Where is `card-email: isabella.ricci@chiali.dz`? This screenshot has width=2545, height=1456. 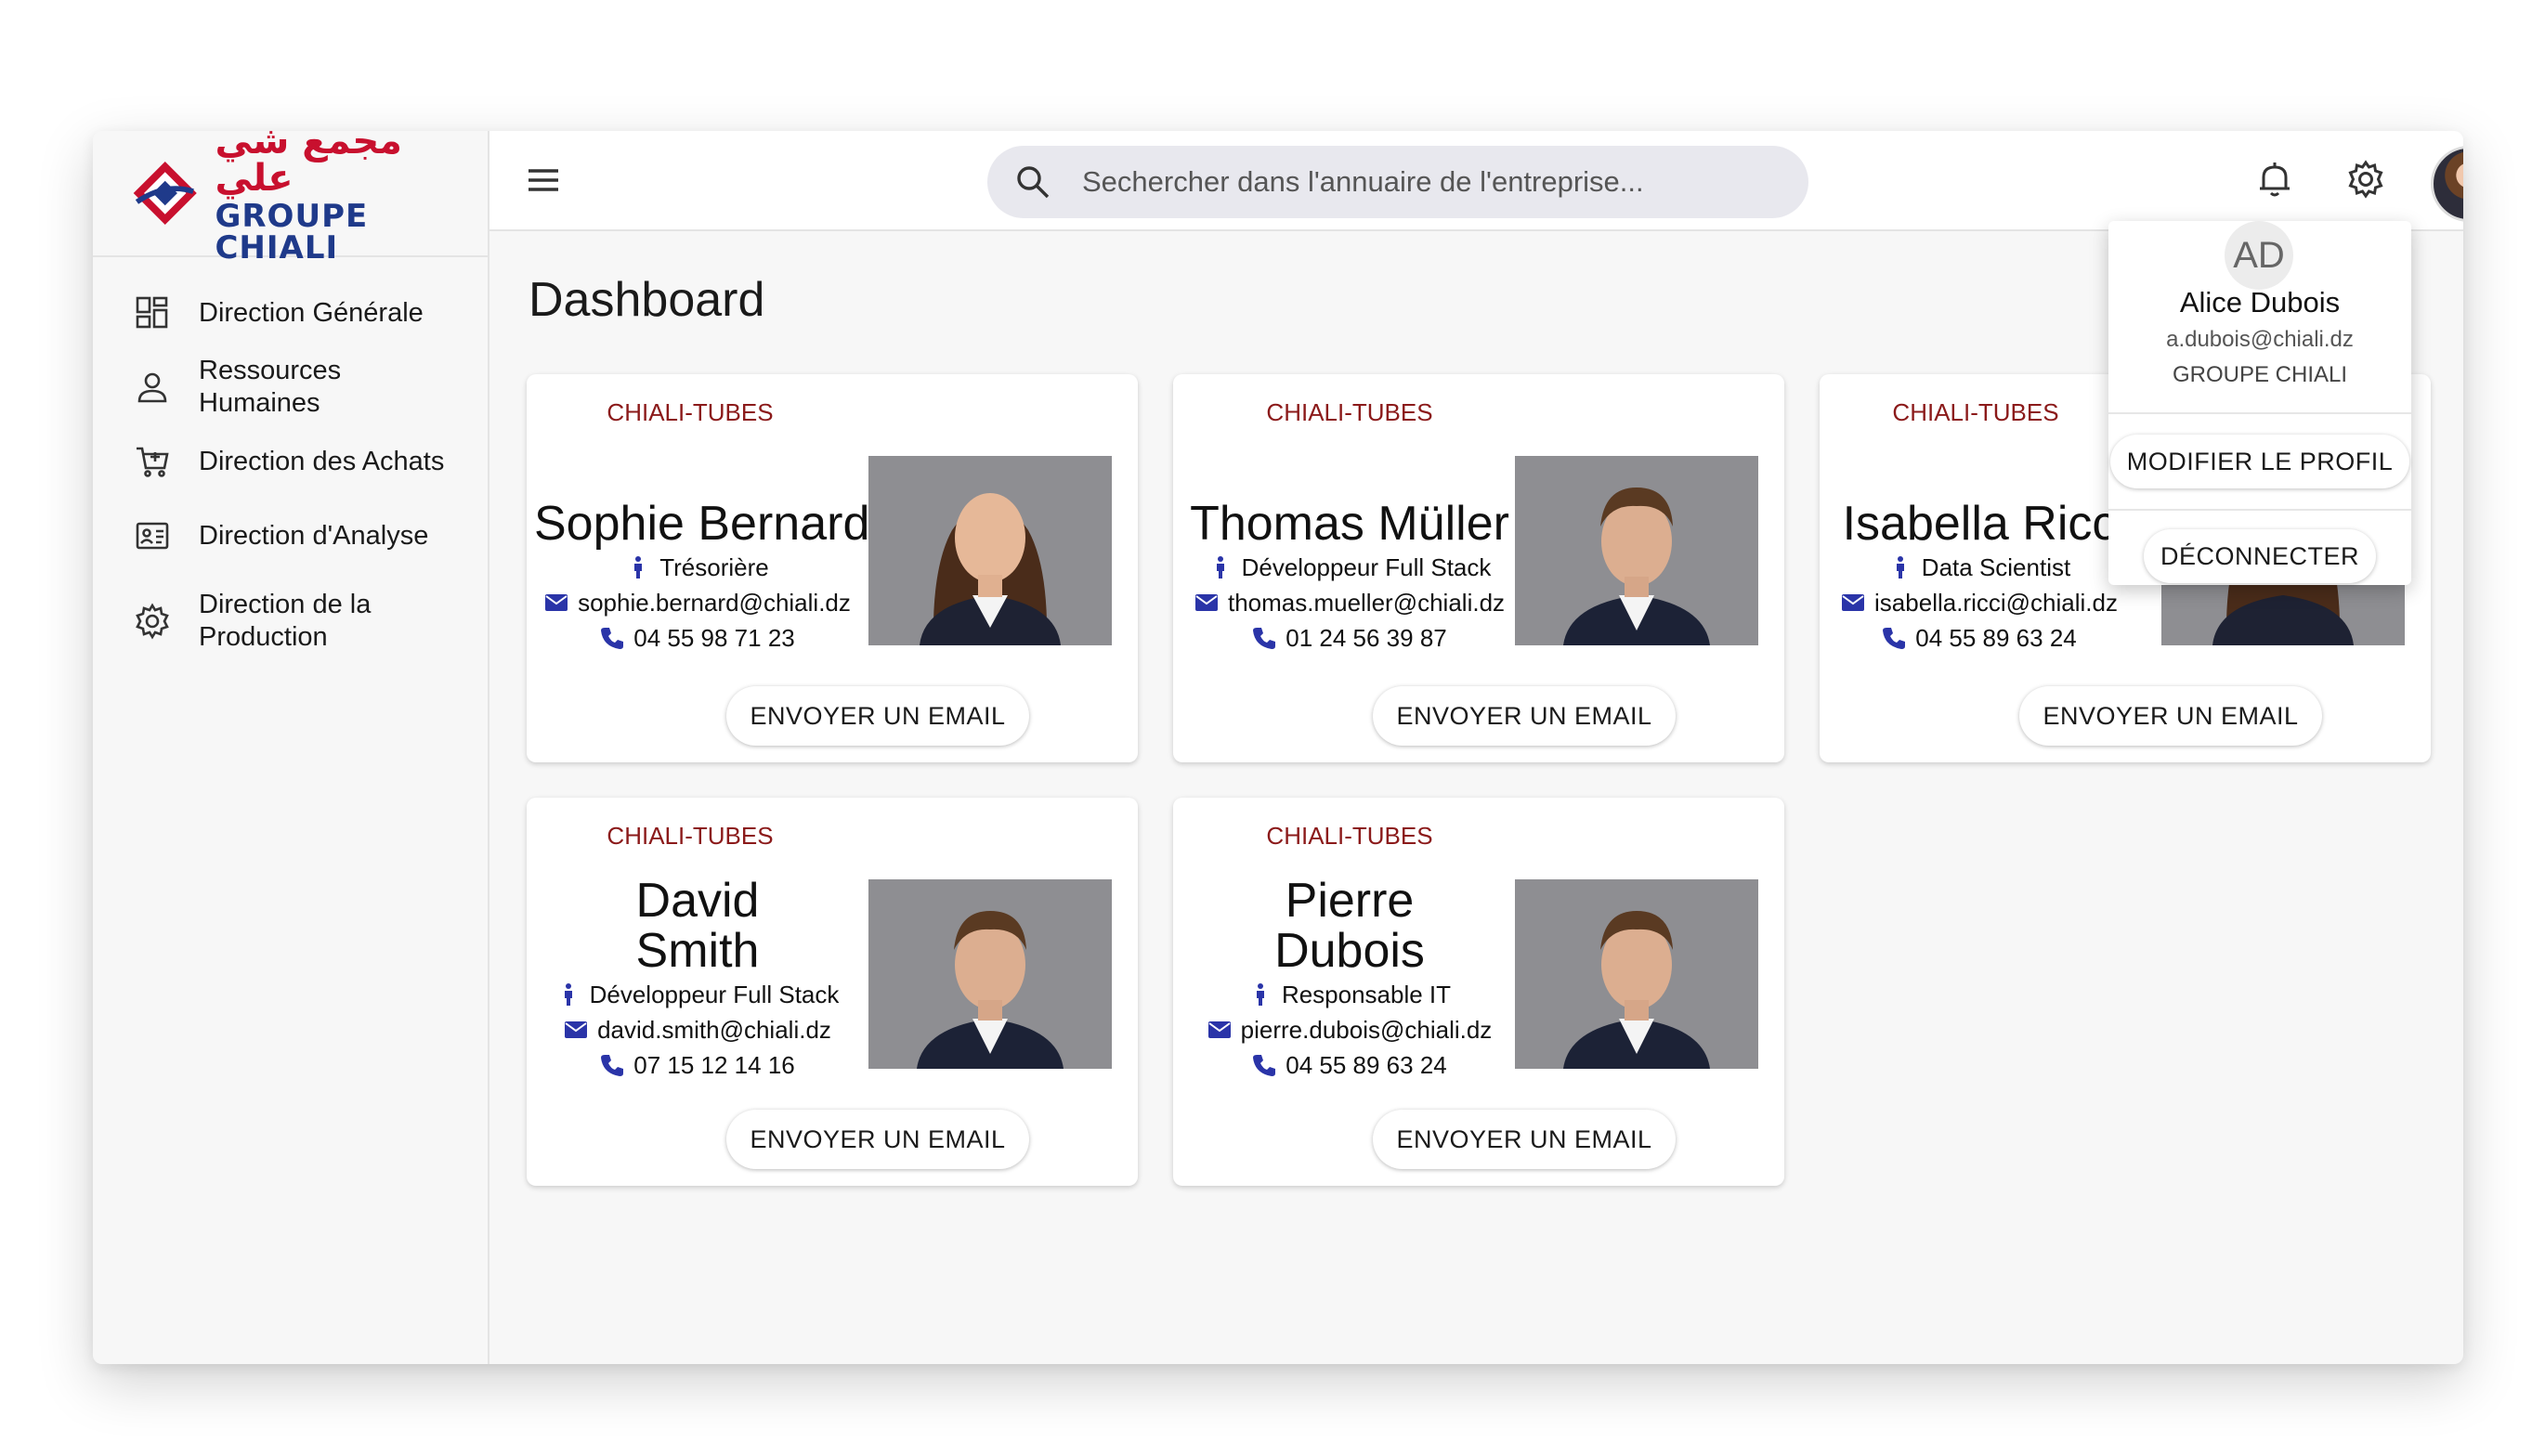 card-email: isabella.ricci@chiali.dz is located at coordinates (1996, 603).